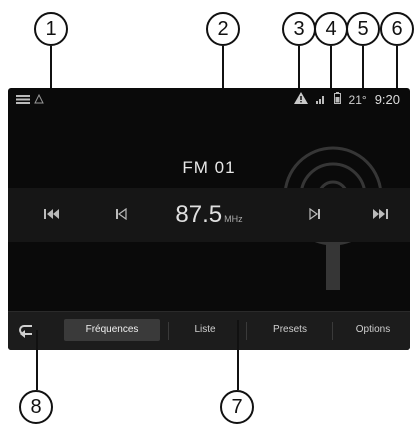  What do you see at coordinates (238, 355) in the screenshot?
I see `callout-7-line` at bounding box center [238, 355].